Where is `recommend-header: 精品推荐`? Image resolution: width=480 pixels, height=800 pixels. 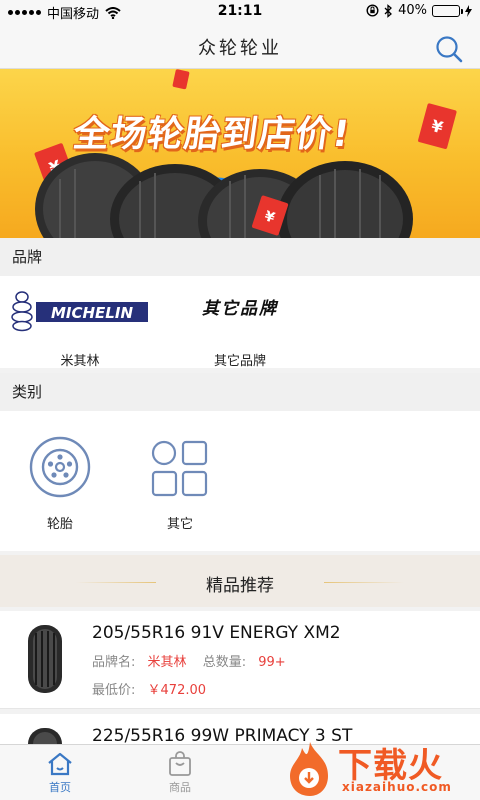
recommend-header: 精品推荐 is located at coordinates (240, 581).